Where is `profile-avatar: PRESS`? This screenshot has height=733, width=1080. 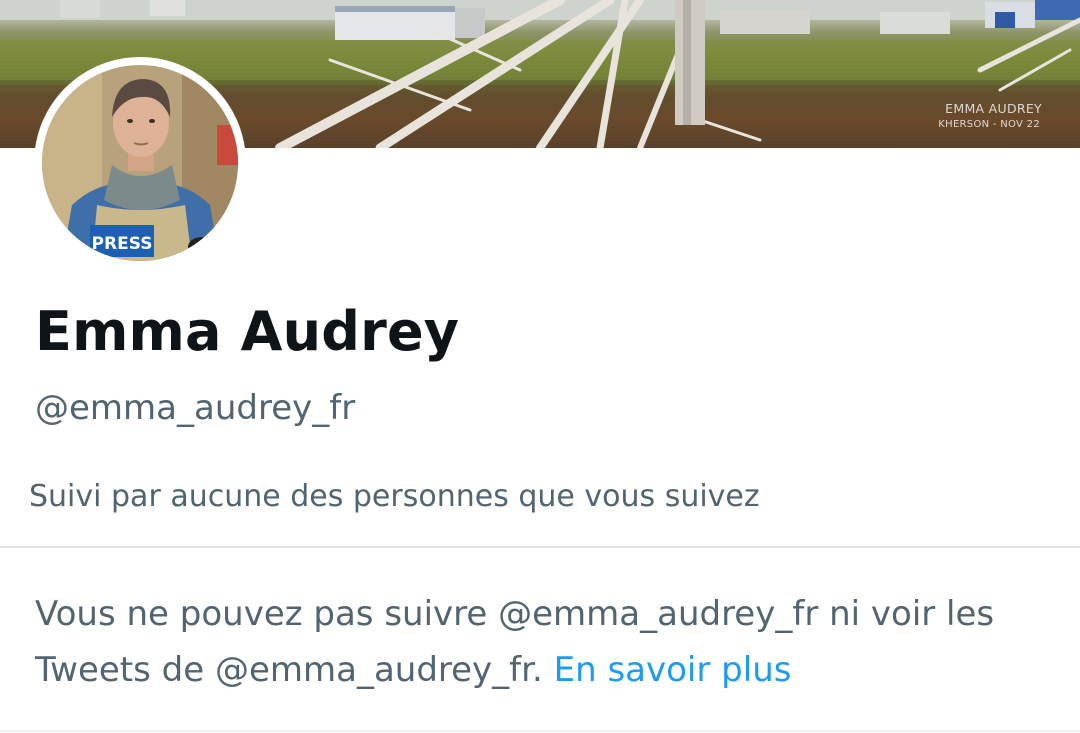 profile-avatar: PRESS is located at coordinates (140, 163).